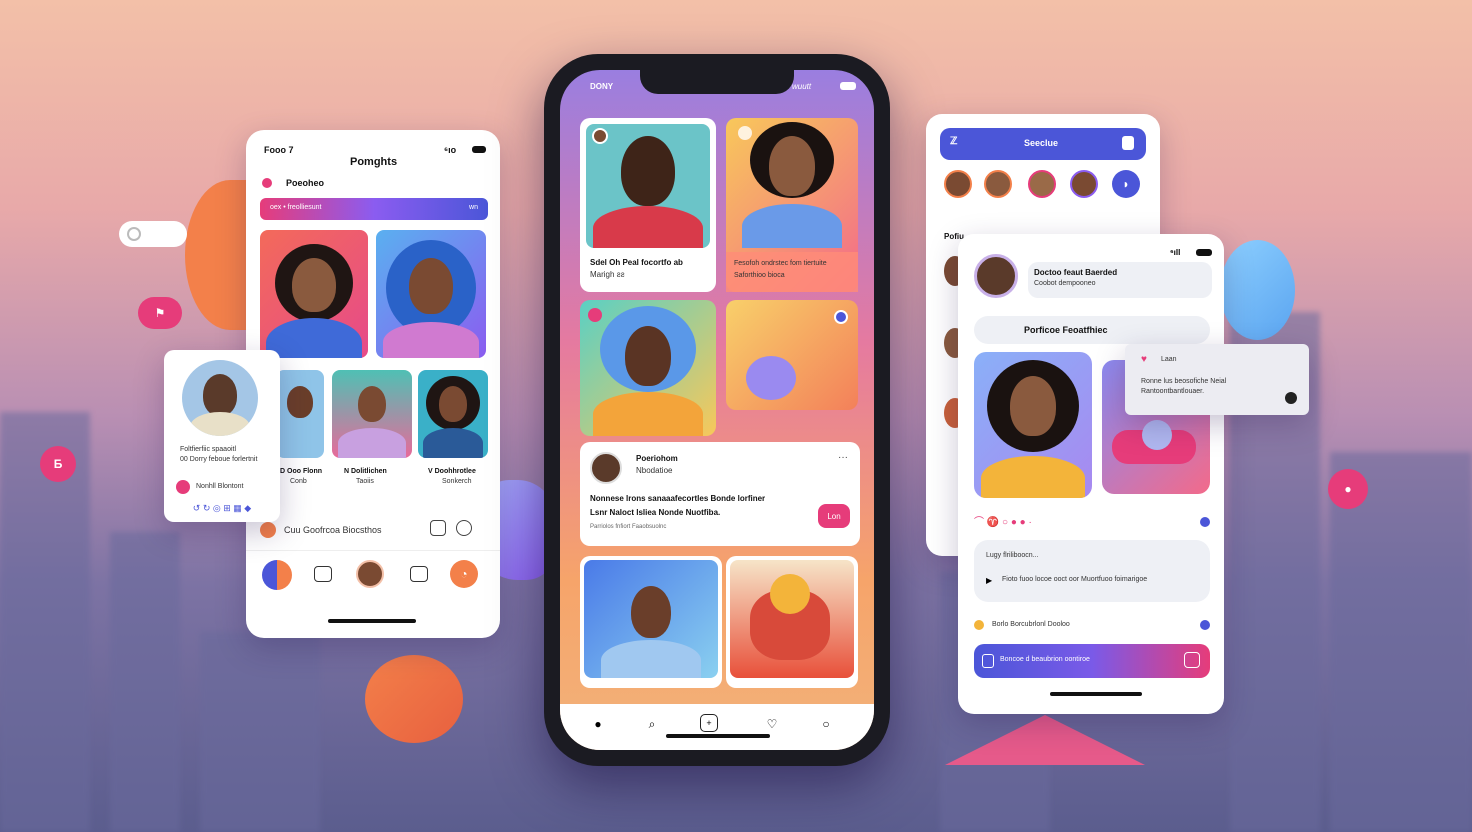 This screenshot has height=832, width=1472. What do you see at coordinates (953, 141) in the screenshot?
I see `logo-icon: ℤ` at bounding box center [953, 141].